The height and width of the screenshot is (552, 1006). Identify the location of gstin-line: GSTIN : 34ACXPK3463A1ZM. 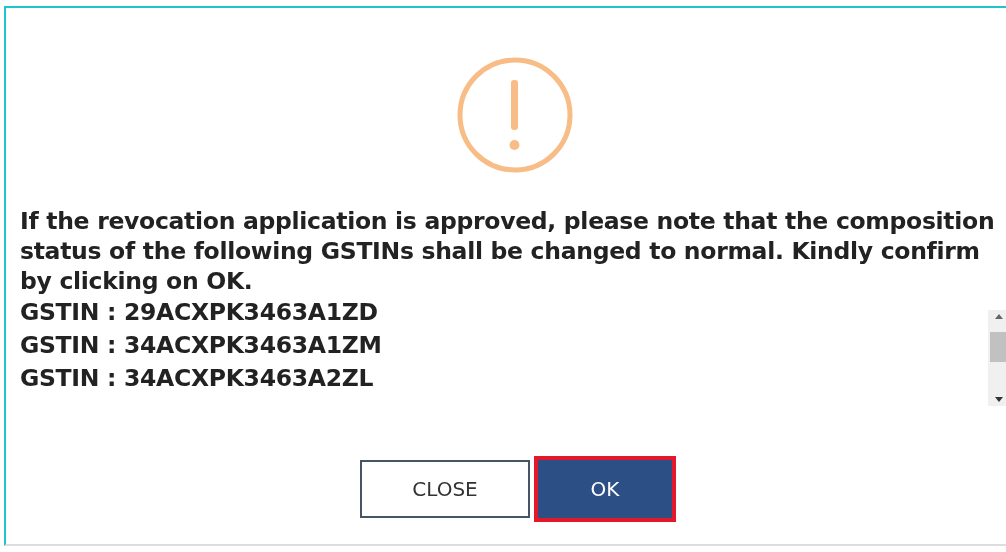
(201, 345).